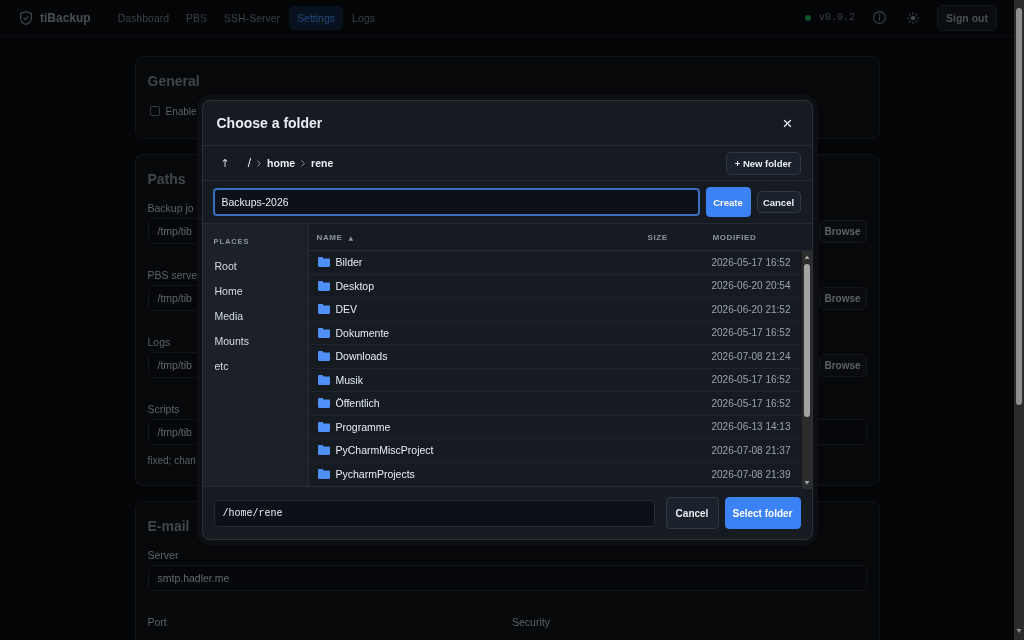 The height and width of the screenshot is (640, 1024). I want to click on folder-name: DEV, so click(347, 309).